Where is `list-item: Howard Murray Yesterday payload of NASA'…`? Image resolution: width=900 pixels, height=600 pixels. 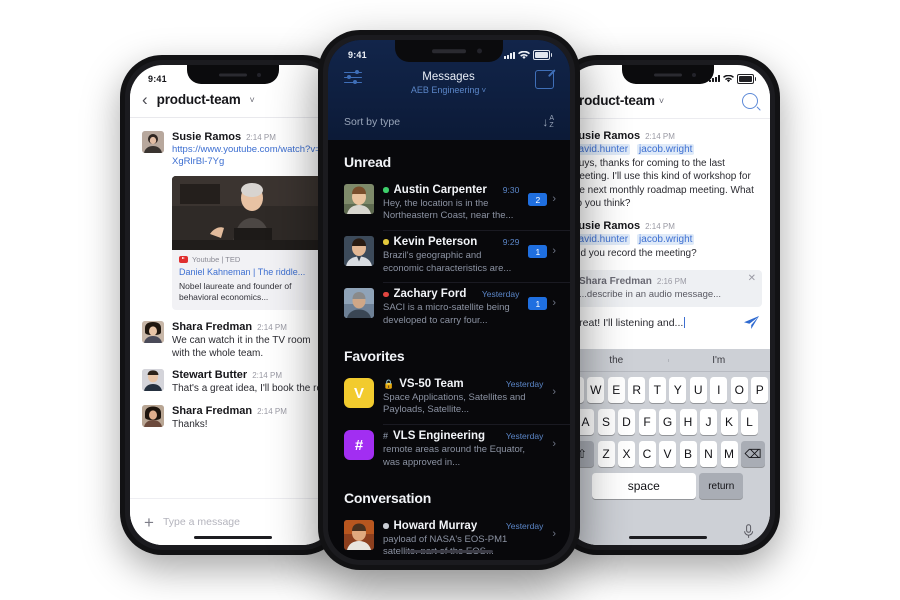 list-item: Howard Murray Yesterday payload of NASA'… is located at coordinates (449, 534).